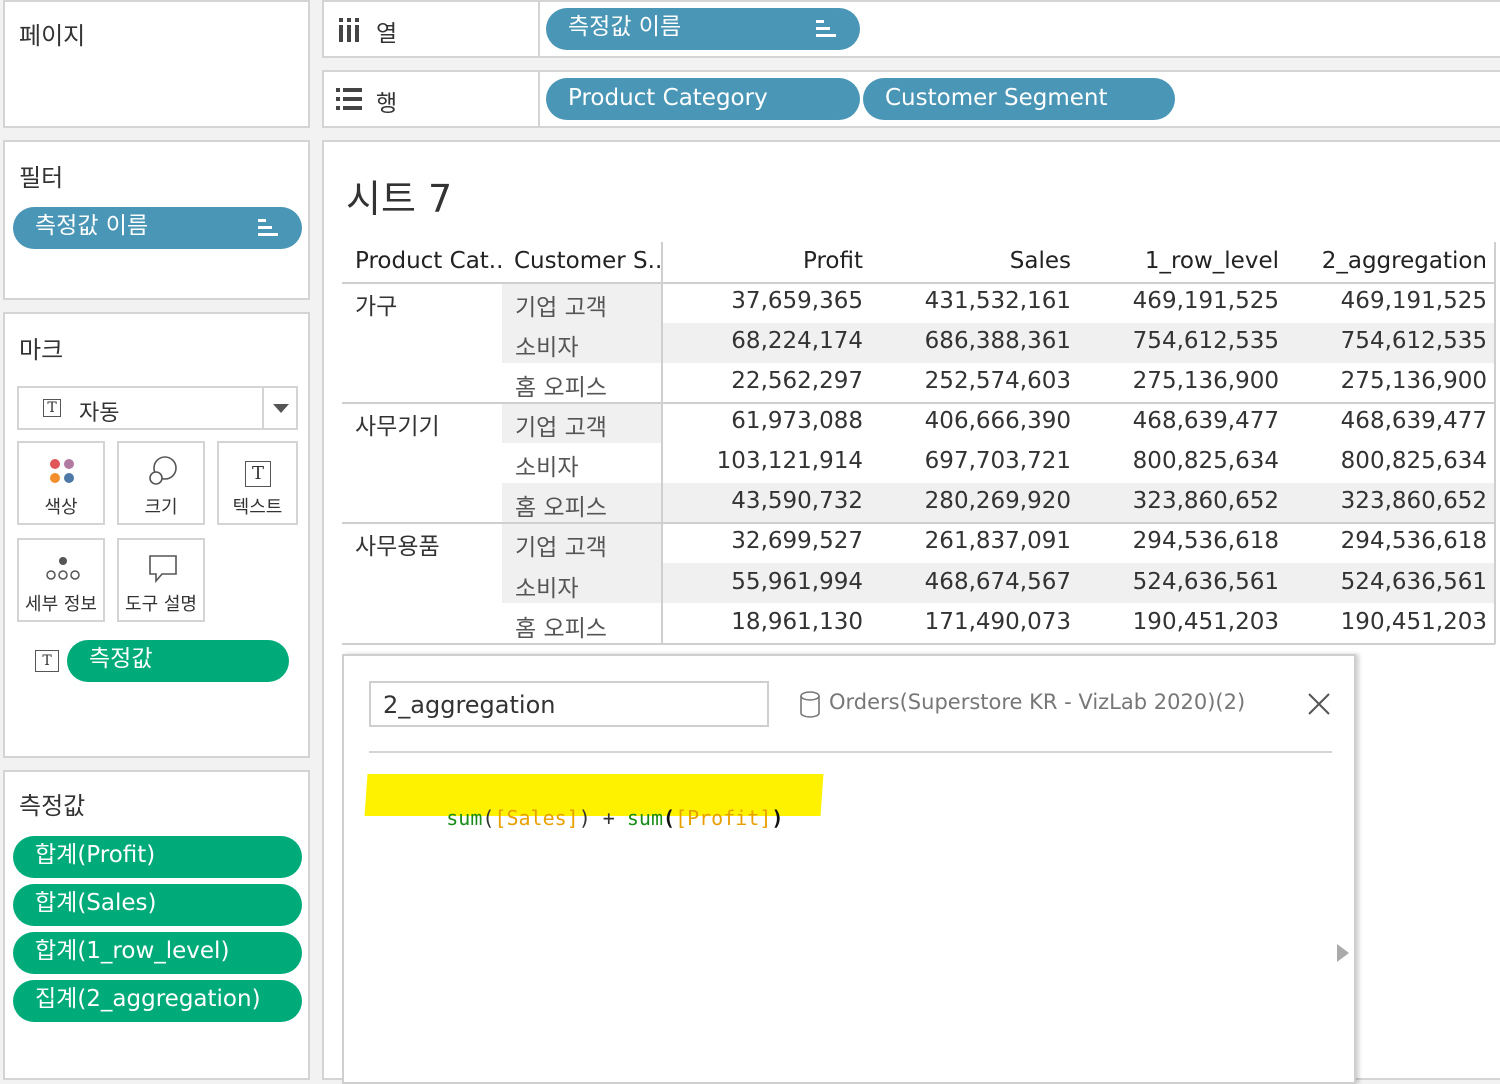 The height and width of the screenshot is (1084, 1500). I want to click on filters-panel: 필터 측정값 이름, so click(156, 220).